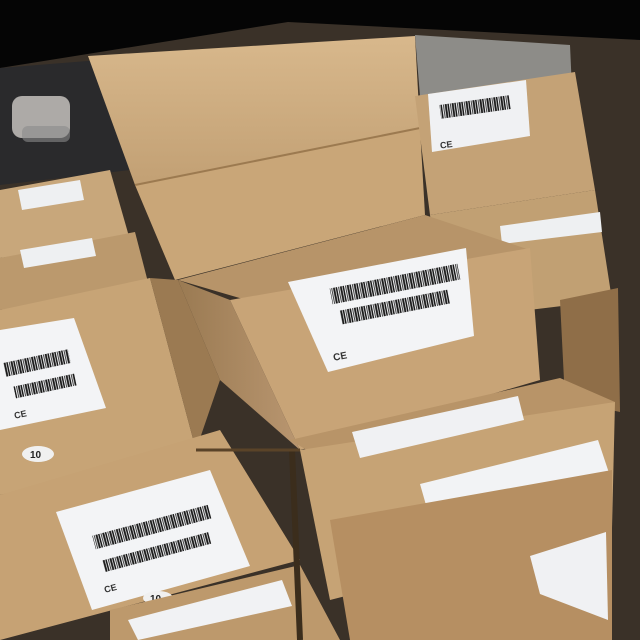  What do you see at coordinates (46, 134) in the screenshot?
I see `shoe-object` at bounding box center [46, 134].